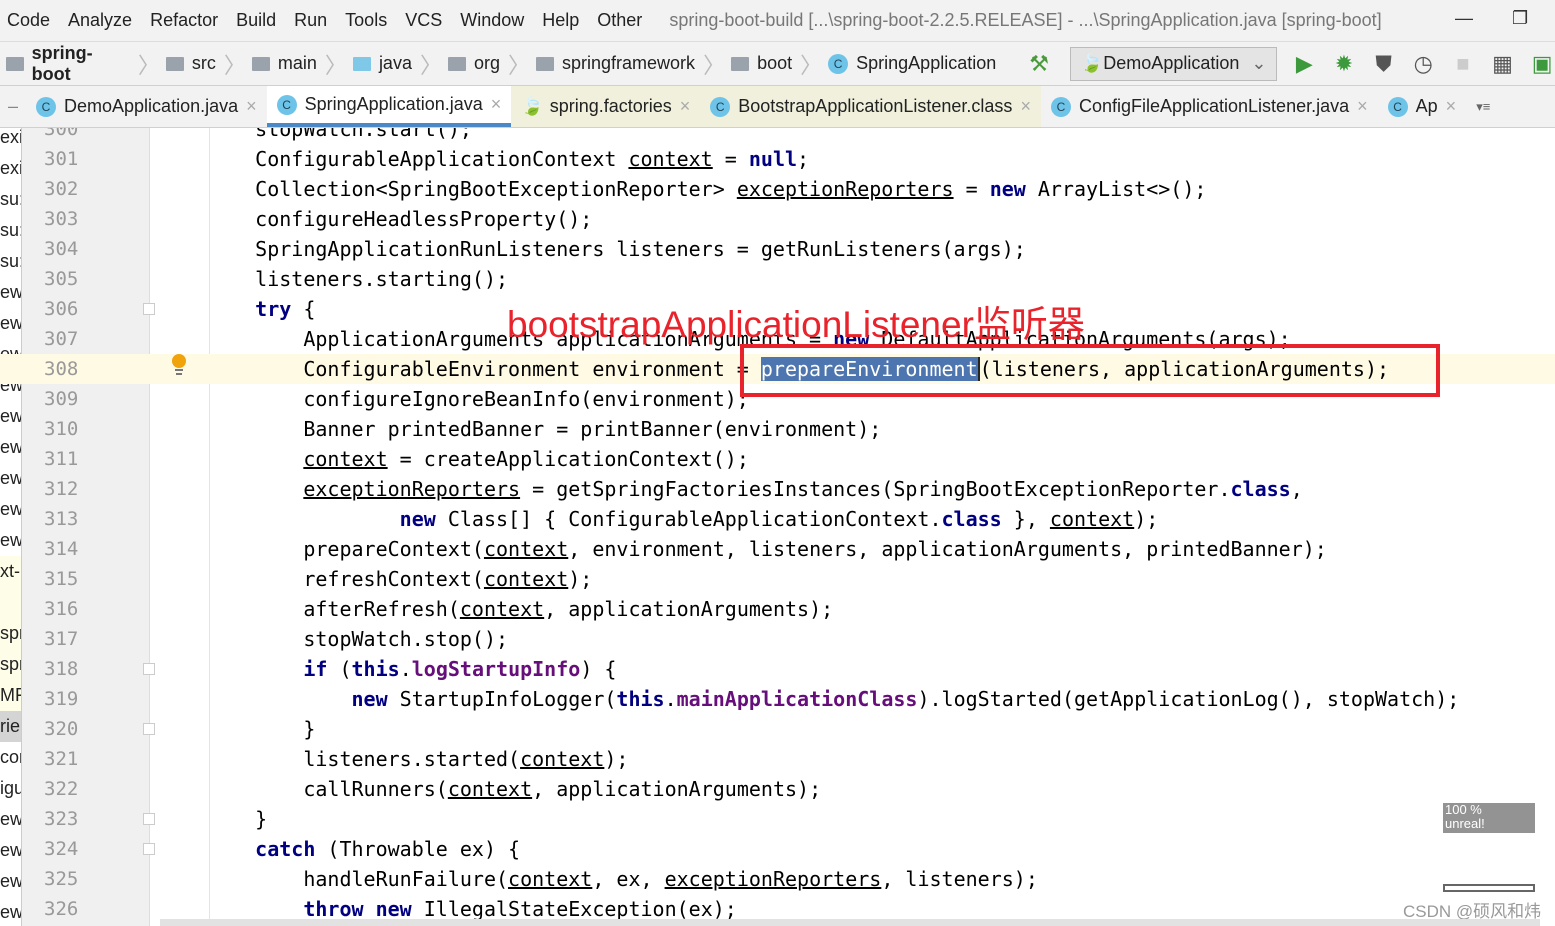 Image resolution: width=1555 pixels, height=926 pixels. What do you see at coordinates (630, 64) in the screenshot?
I see `breadcrumb-springframework: springframework 〉` at bounding box center [630, 64].